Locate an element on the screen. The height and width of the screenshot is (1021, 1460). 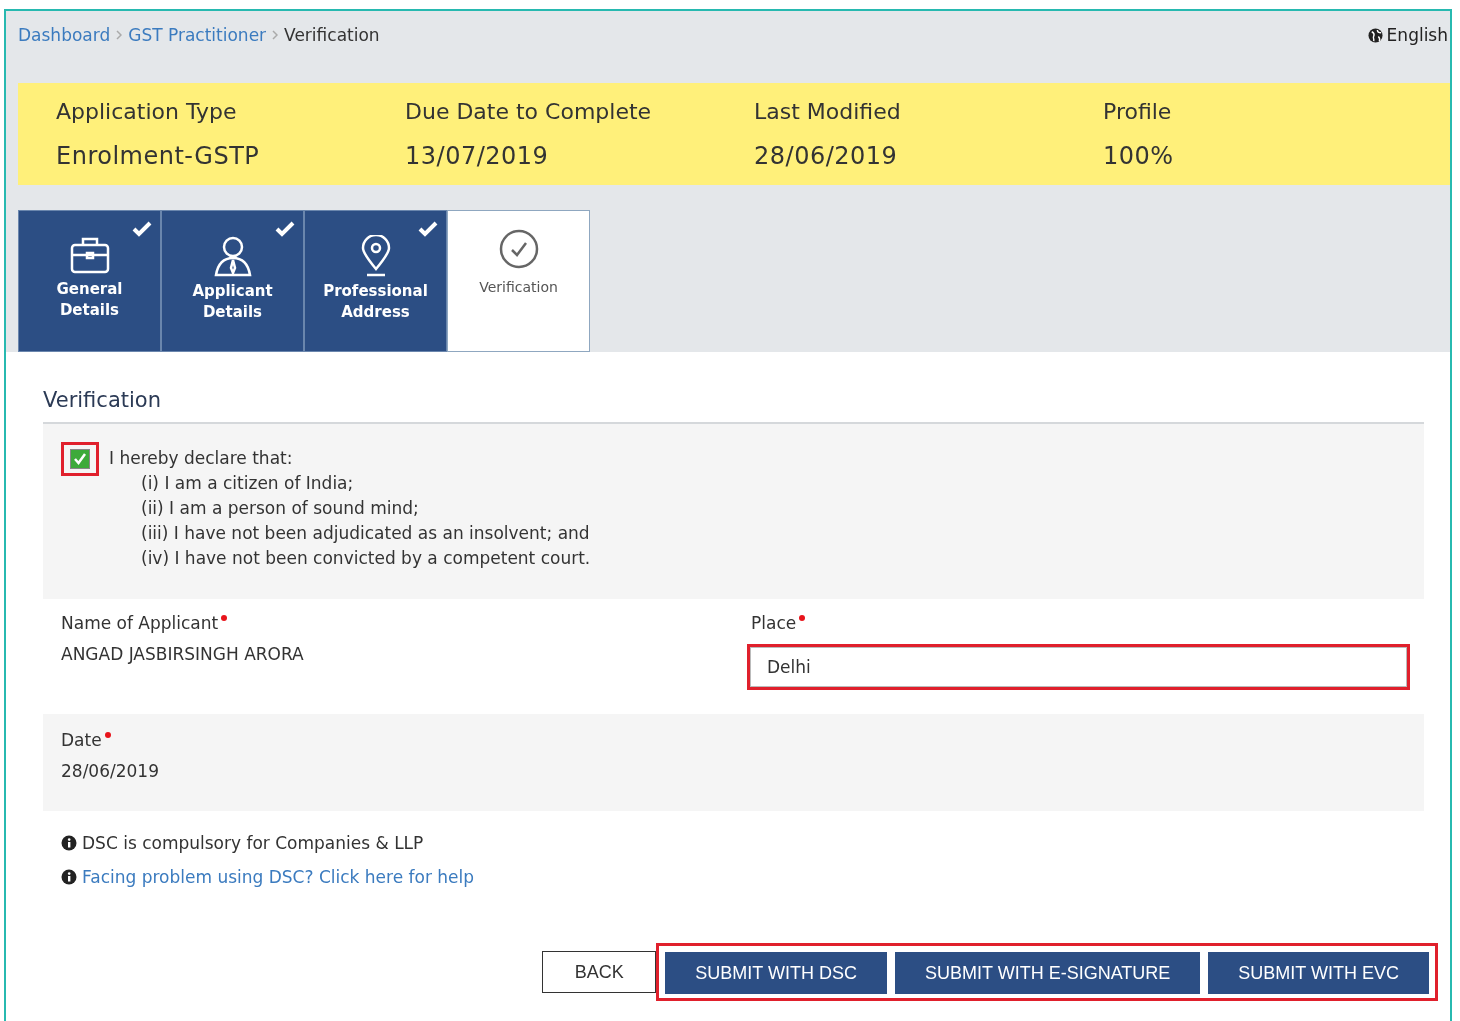
field-label: Place is located at coordinates (1080, 623).